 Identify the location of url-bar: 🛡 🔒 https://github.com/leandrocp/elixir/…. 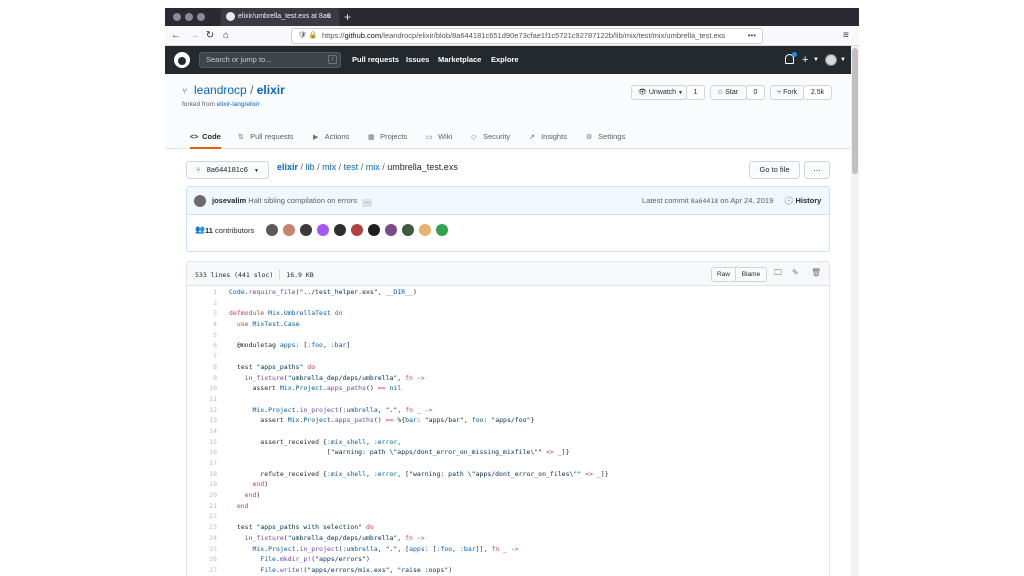
(527, 36).